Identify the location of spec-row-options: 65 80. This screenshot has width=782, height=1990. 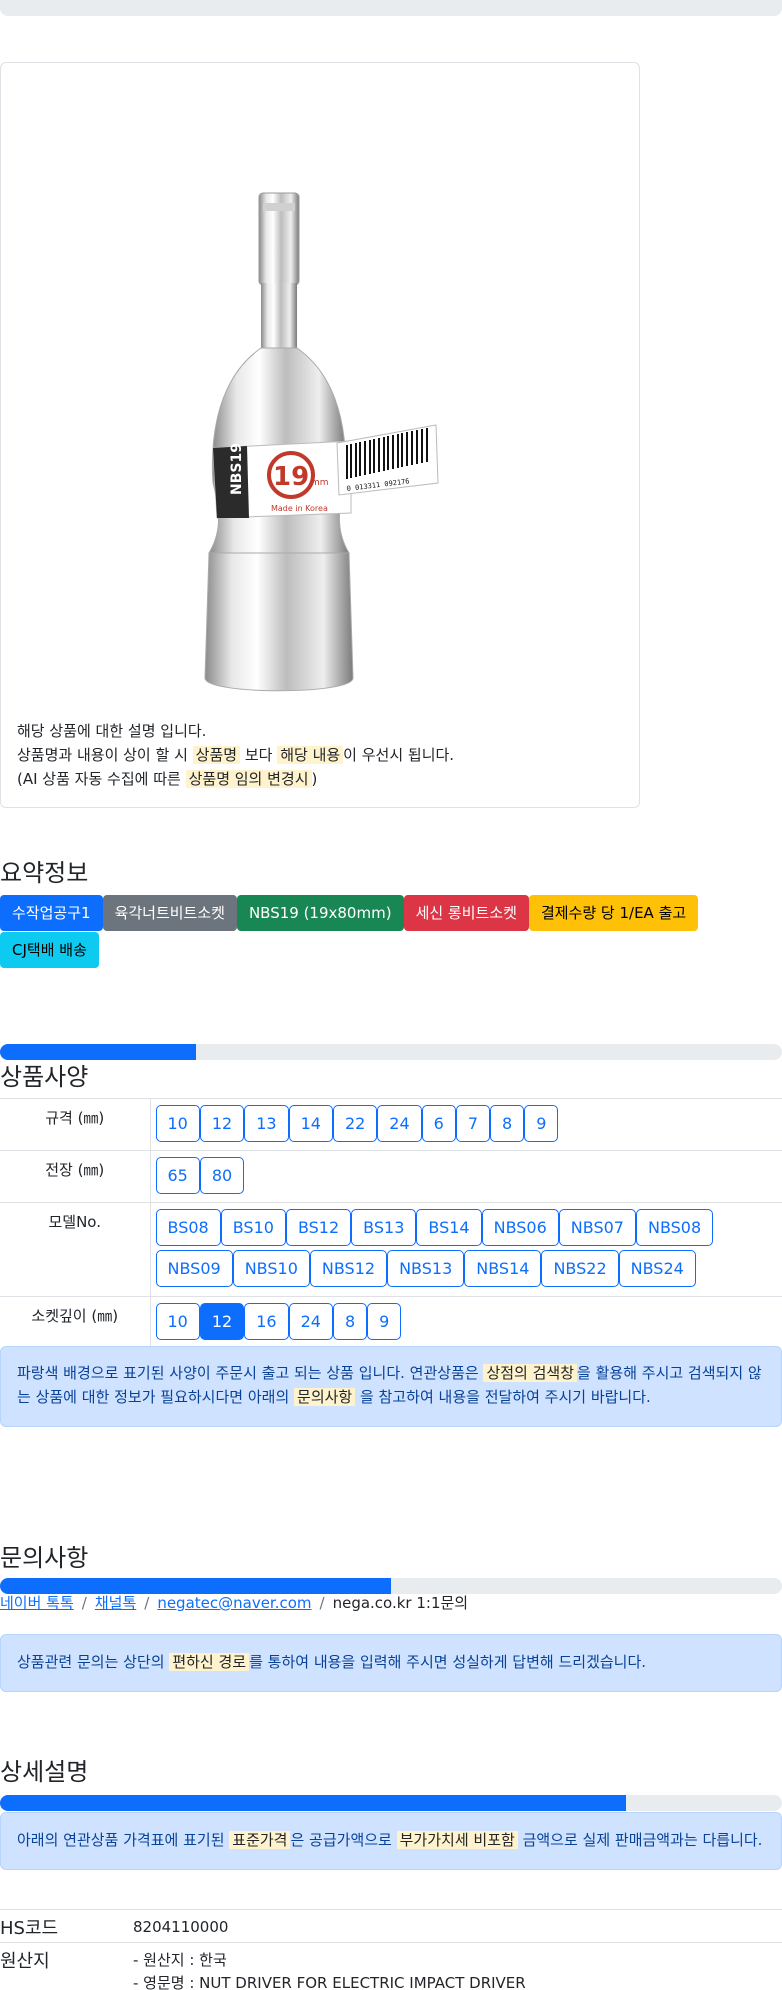
(466, 1176).